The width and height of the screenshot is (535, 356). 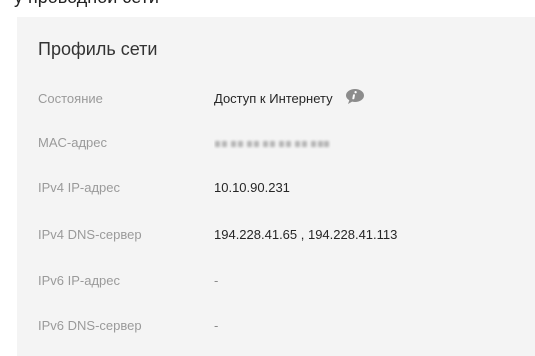 I want to click on row-label-status: Состояние, so click(x=70, y=98).